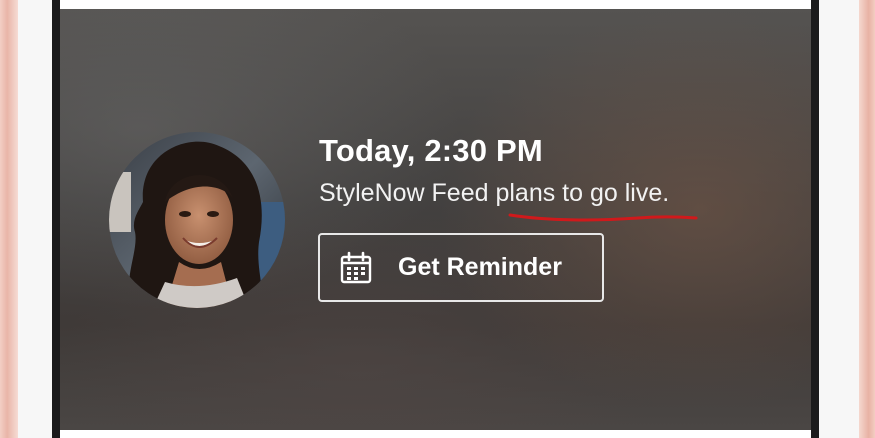 This screenshot has width=875, height=438. What do you see at coordinates (579, 193) in the screenshot?
I see `highlighted-phrase: plans to go live` at bounding box center [579, 193].